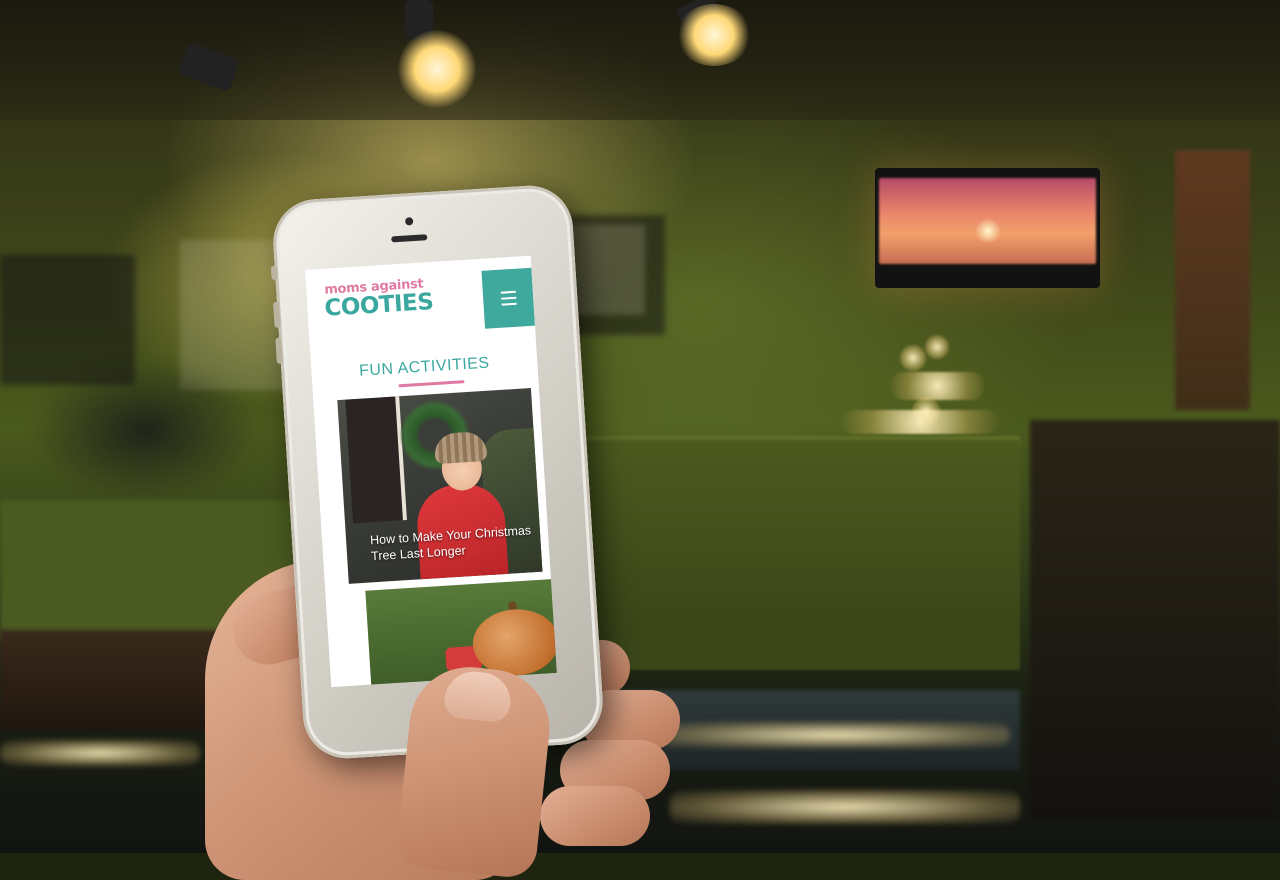 The image size is (1280, 880). What do you see at coordinates (160, 570) in the screenshot?
I see `half-wall` at bounding box center [160, 570].